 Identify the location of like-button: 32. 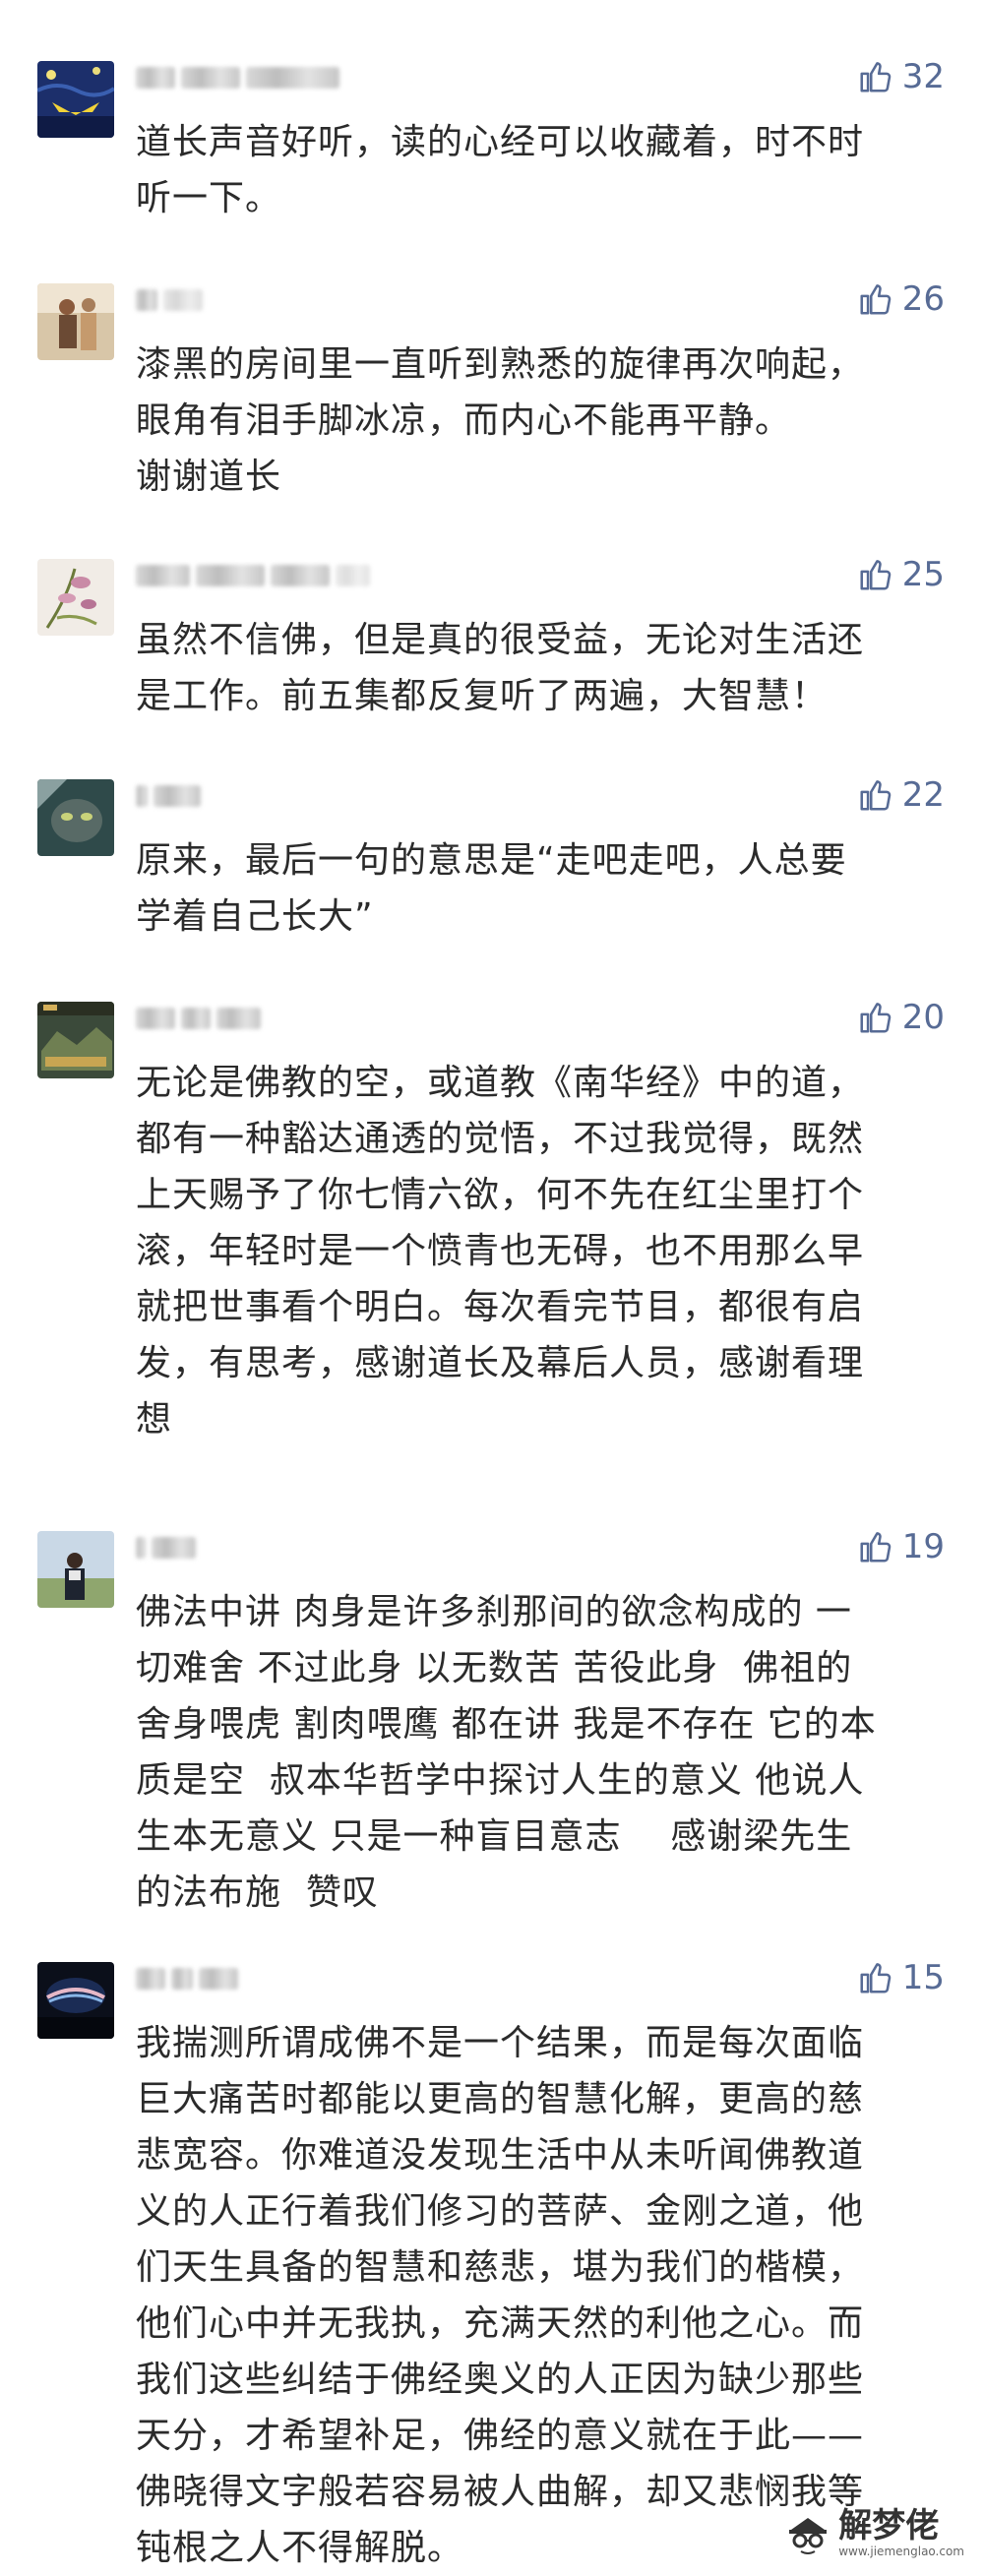
(901, 77).